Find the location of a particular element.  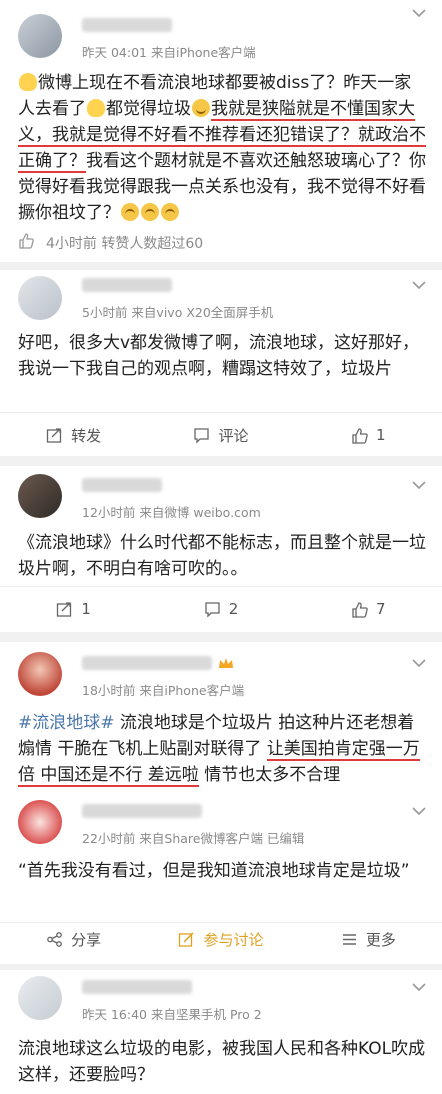

post-meta: 昨天 16:40 来自坚果手机 Pro 2 is located at coordinates (172, 1014).